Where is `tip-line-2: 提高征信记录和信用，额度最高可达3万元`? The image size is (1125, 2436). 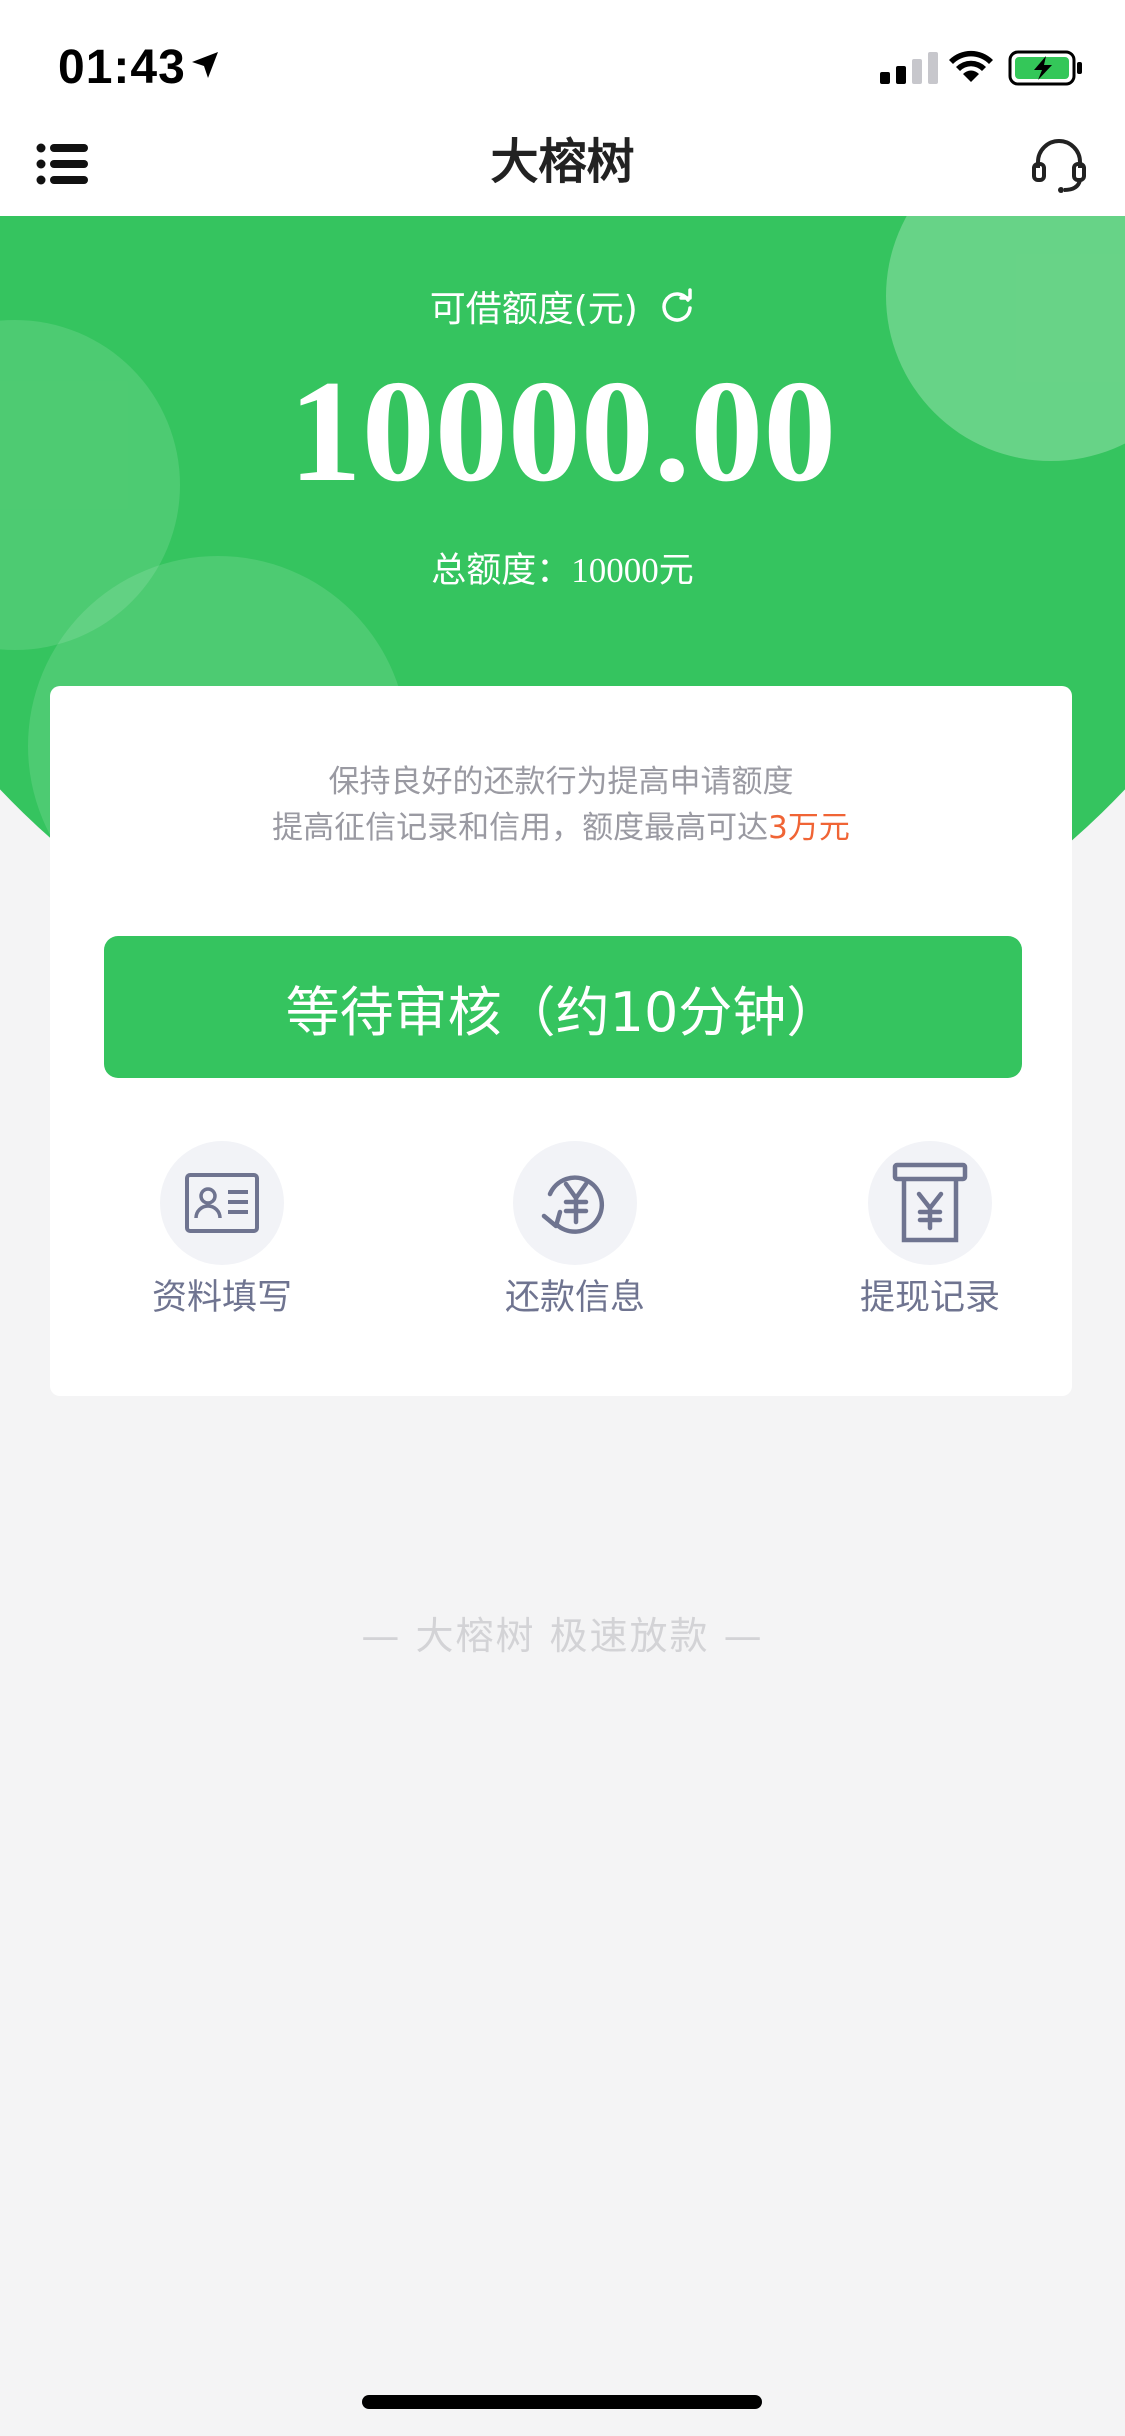 tip-line-2: 提高征信记录和信用，额度最高可达3万元 is located at coordinates (561, 824).